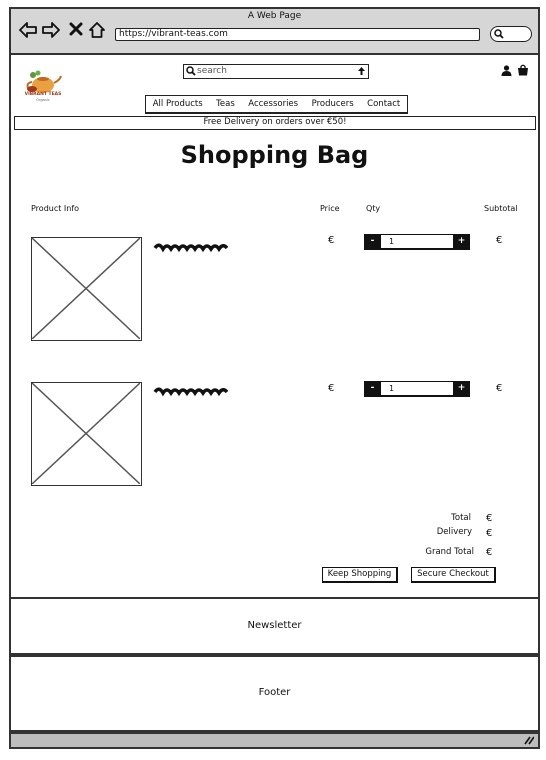  Describe the element at coordinates (489, 552) in the screenshot. I see `grand-total-value: €` at that location.